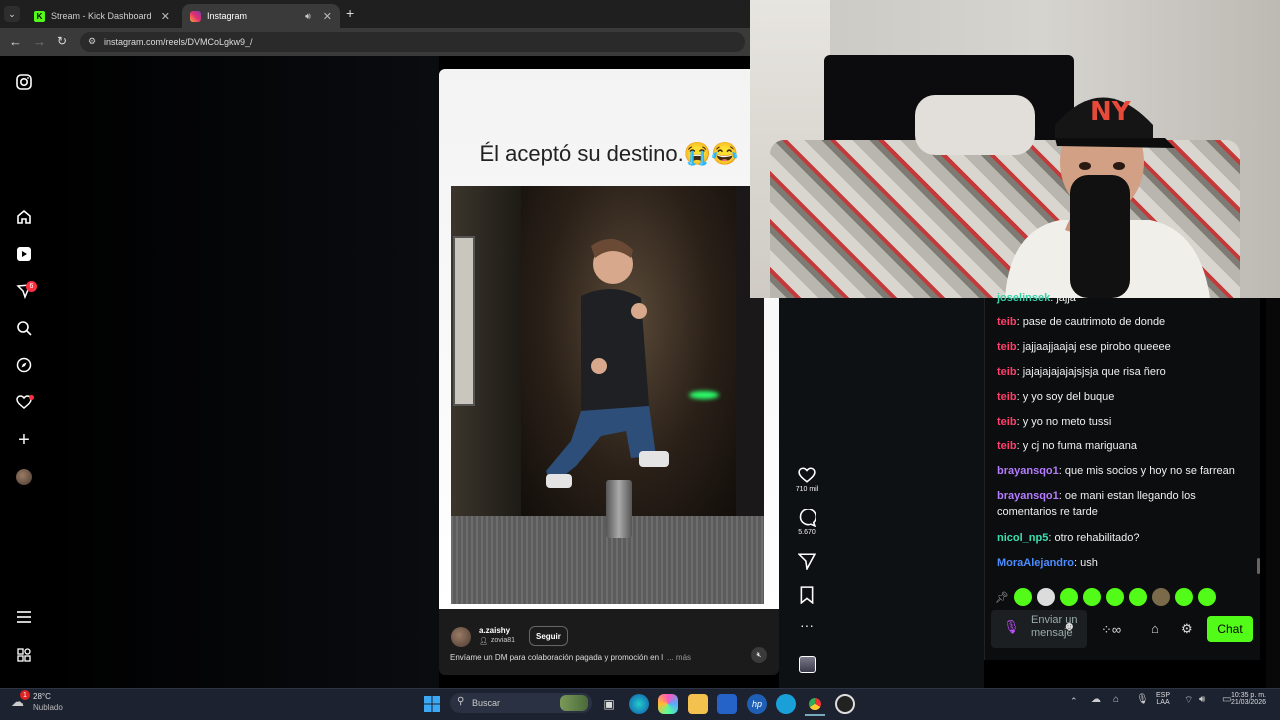 This screenshot has width=1280, height=720. What do you see at coordinates (1084, 347) in the screenshot?
I see `chat-message: teib: jajjaajjaajaj ese pirobo queeee` at bounding box center [1084, 347].